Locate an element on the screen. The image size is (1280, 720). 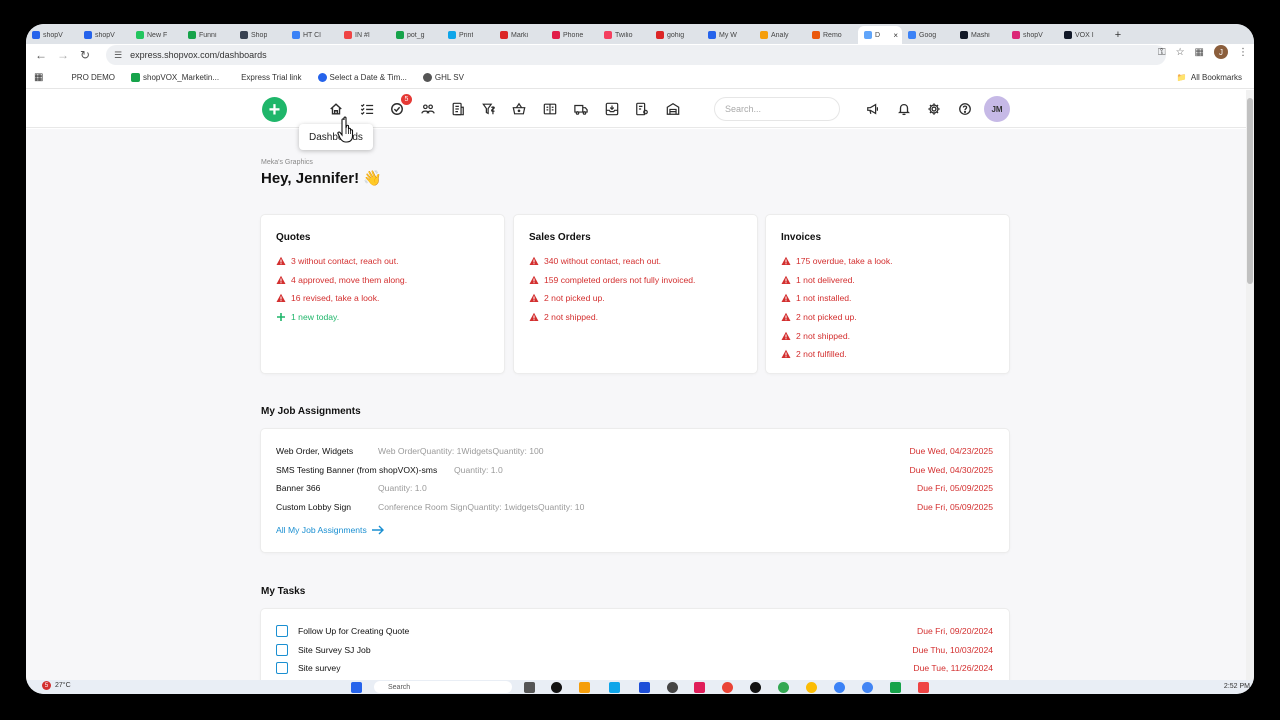
alert-item: 175 overdue, take a look. is located at coordinates (837, 261).